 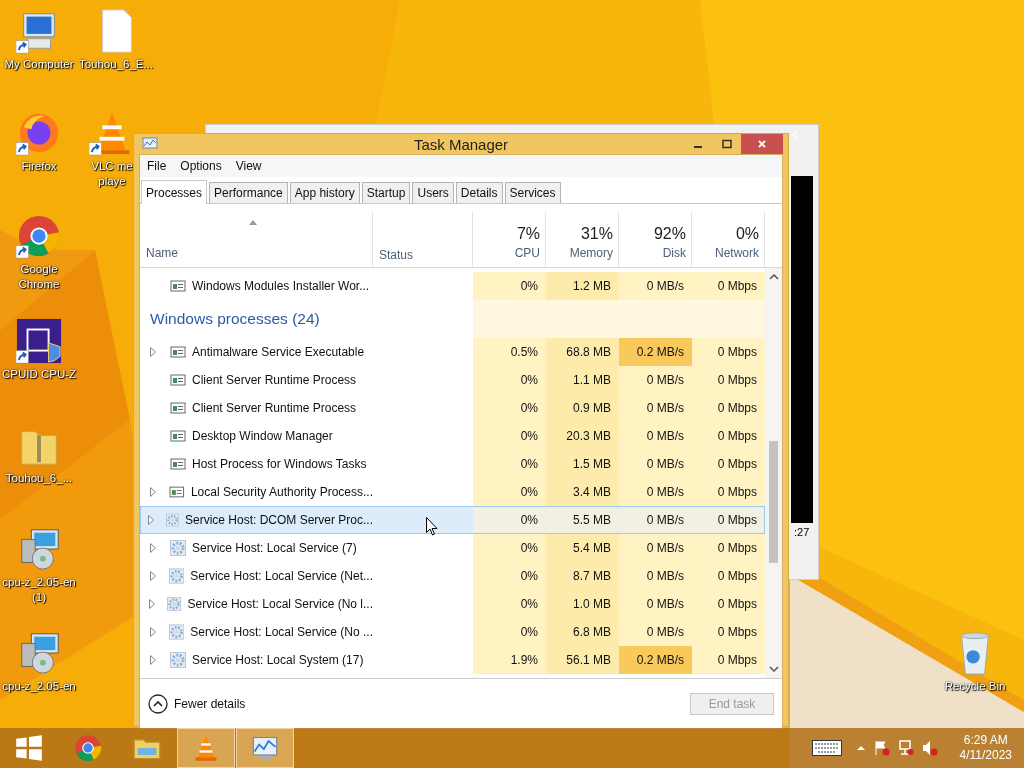 What do you see at coordinates (452, 520) in the screenshot?
I see `process-row: Service Host: DCOM Server Proc... 0% 5.5 MB 0 MB/s 0 Mbps` at bounding box center [452, 520].